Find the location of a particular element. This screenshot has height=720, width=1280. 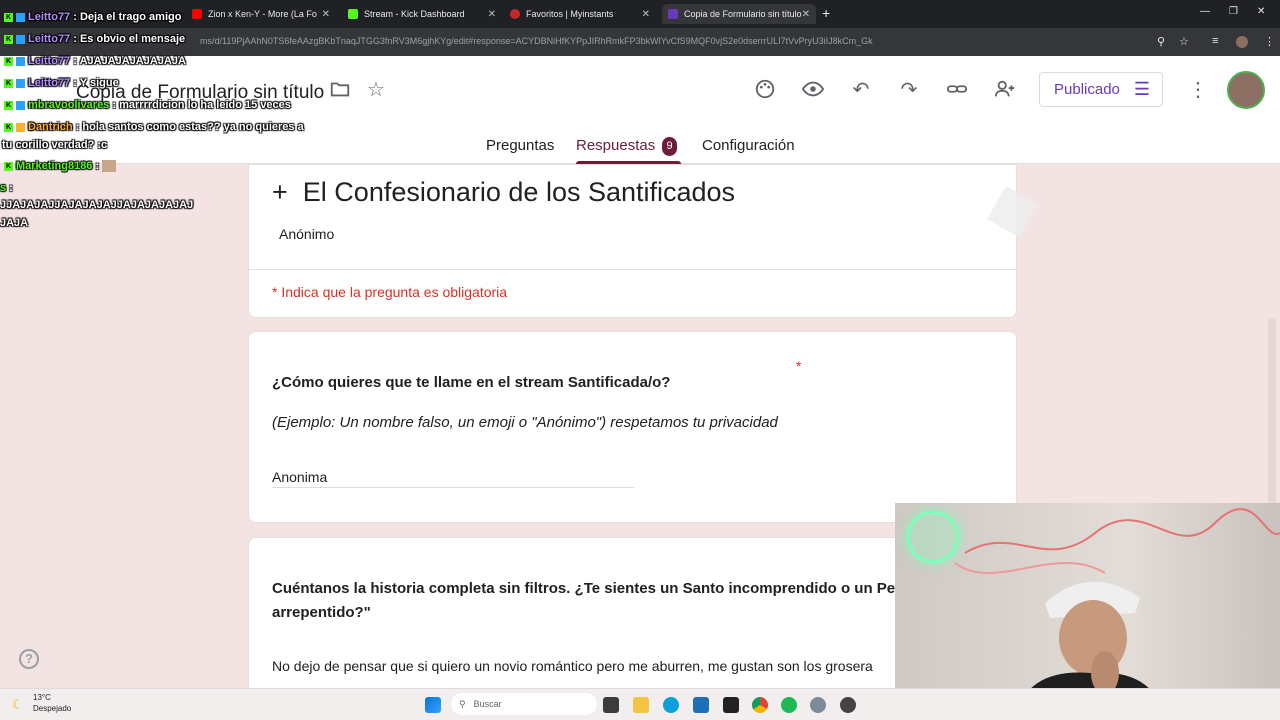

moon-icon: ☾ is located at coordinates (18, 704).